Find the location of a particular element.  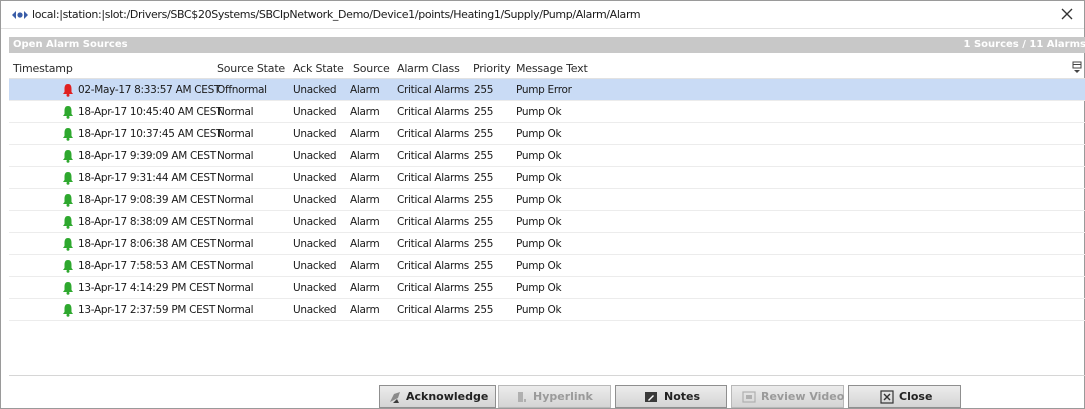

cell-timestamp: 18-Apr-17 9:39:09 AM CEST is located at coordinates (147, 156).